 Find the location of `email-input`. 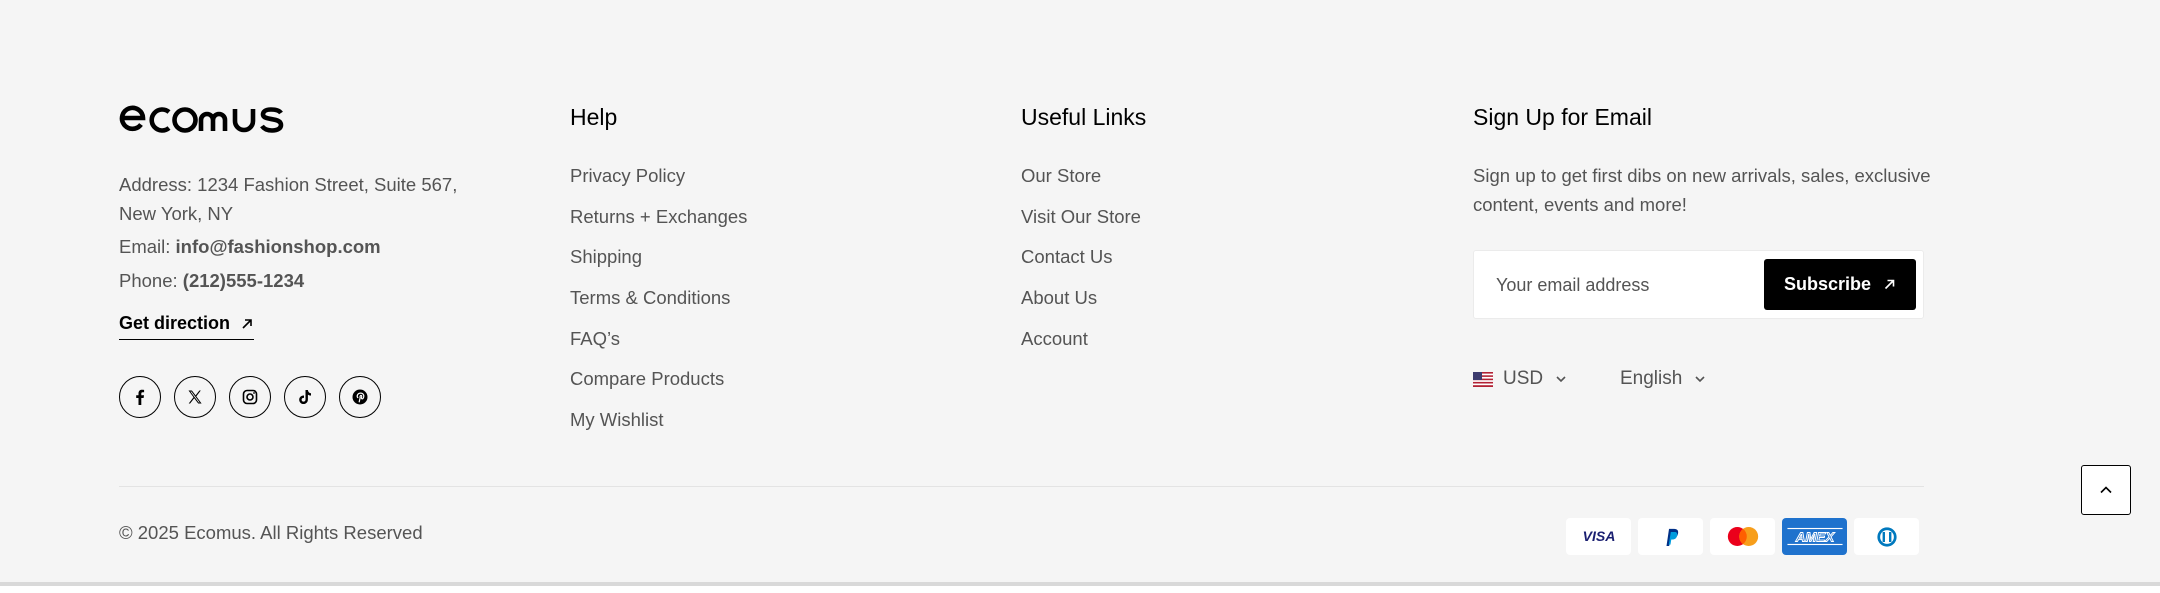

email-input is located at coordinates (1616, 285).